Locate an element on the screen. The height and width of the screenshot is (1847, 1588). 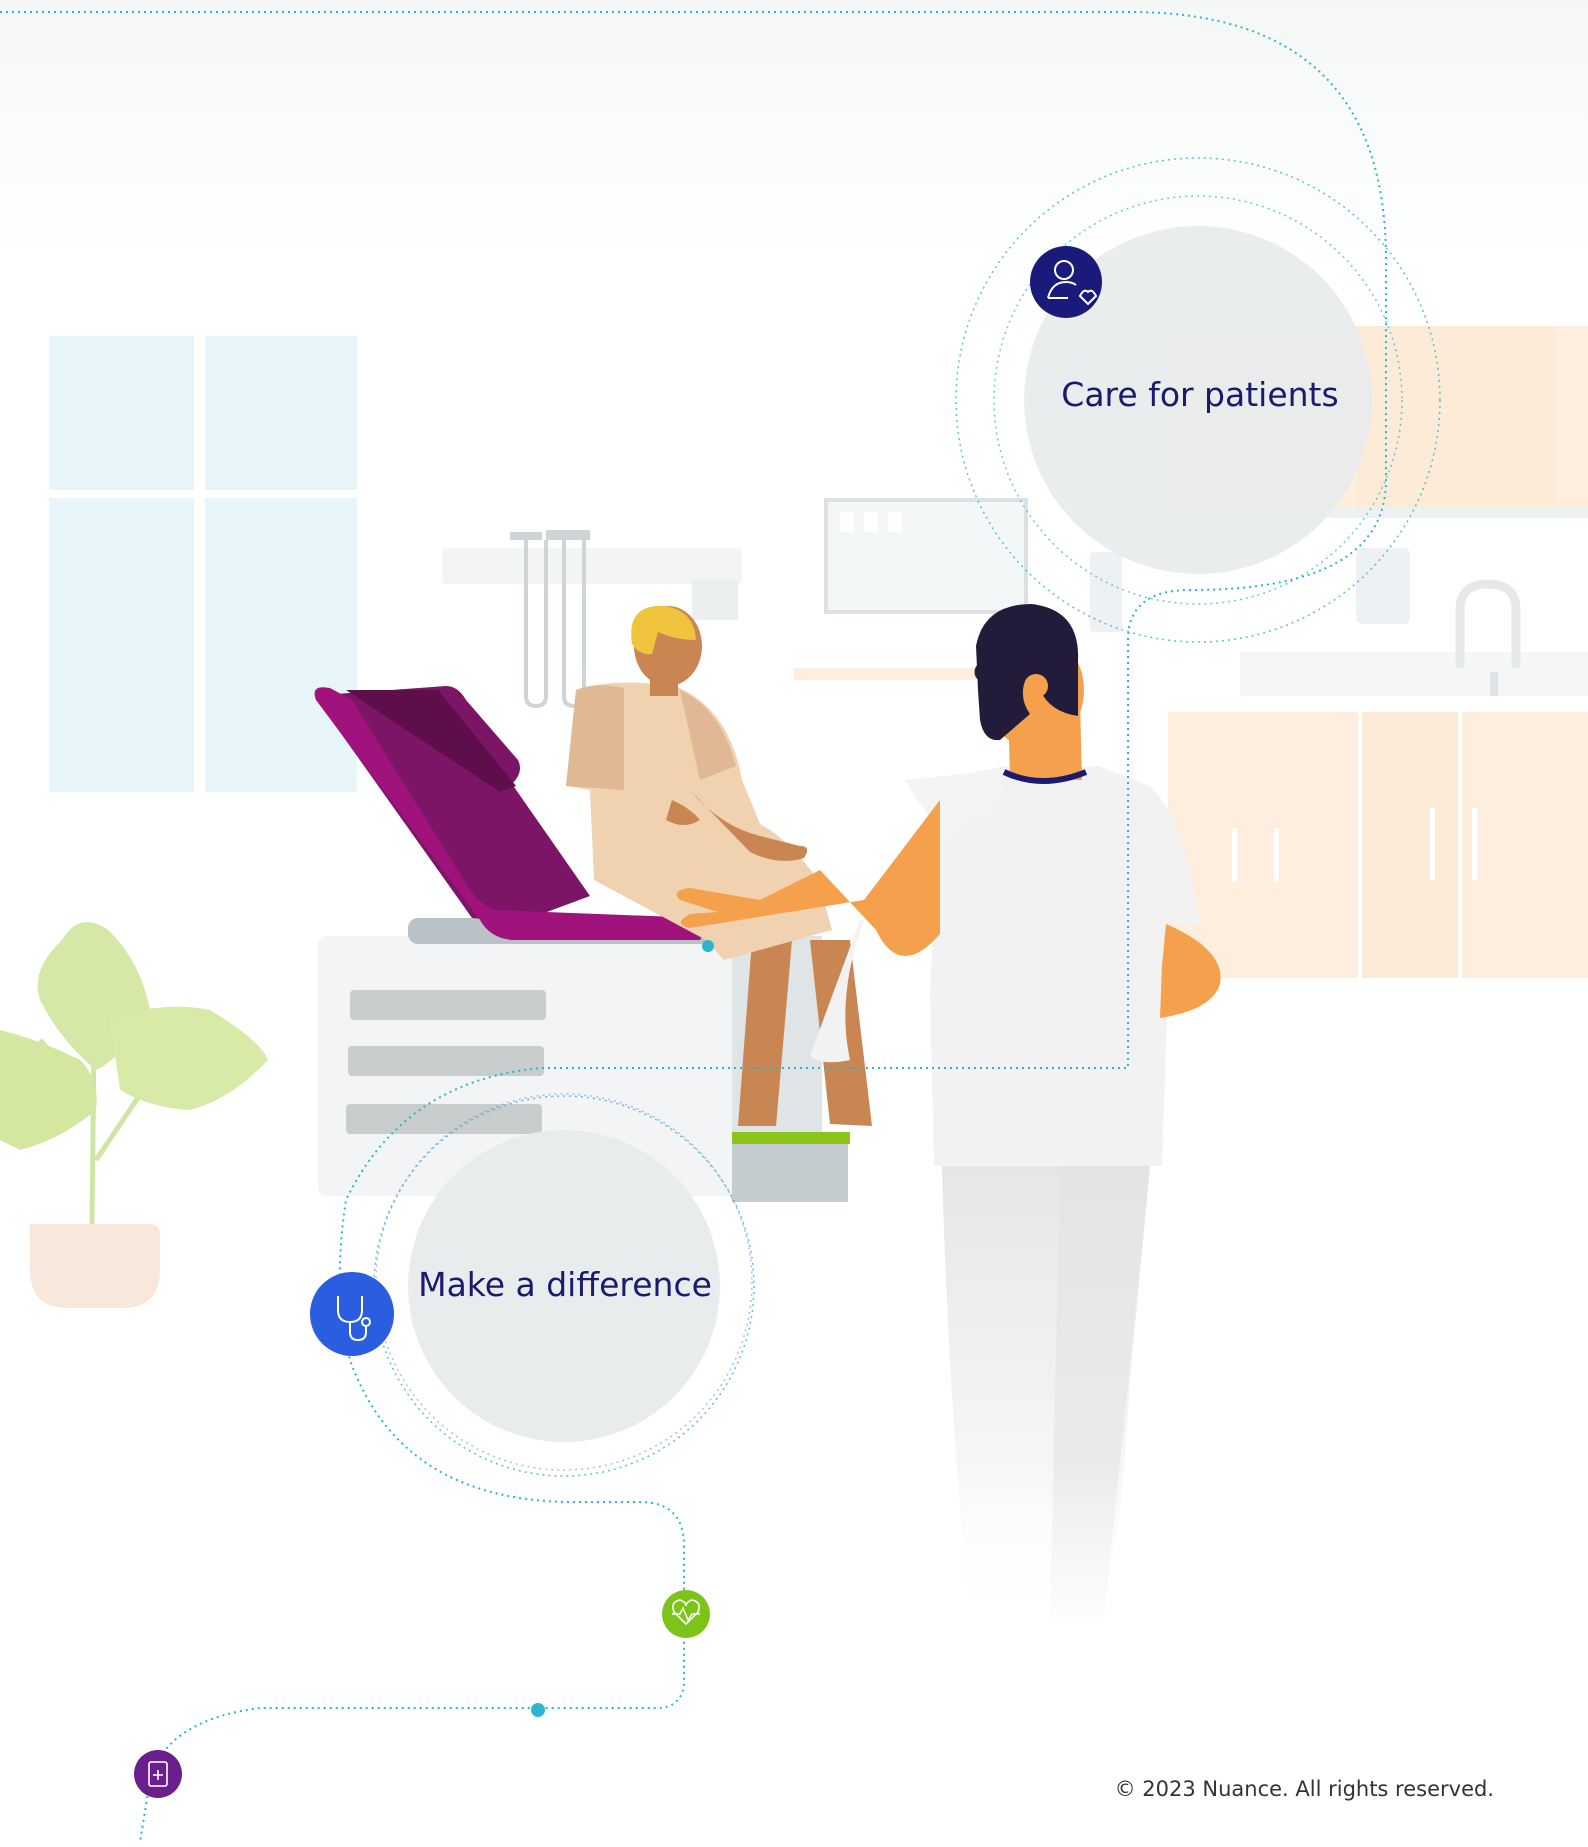
care-for-patients-label: Care for patients is located at coordinates (1200, 394).